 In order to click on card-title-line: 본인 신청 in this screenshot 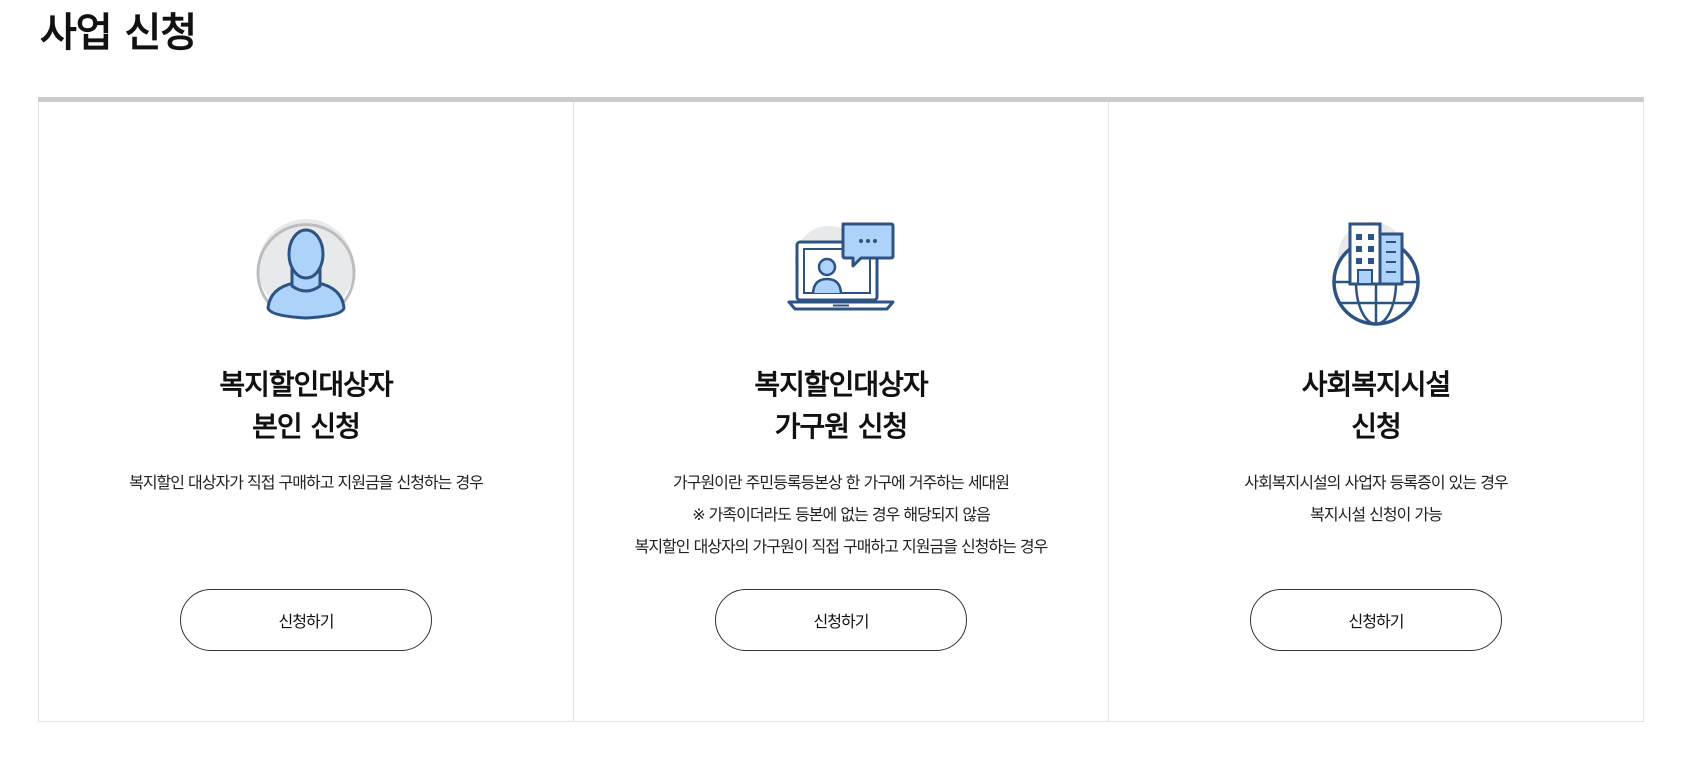, I will do `click(306, 426)`.